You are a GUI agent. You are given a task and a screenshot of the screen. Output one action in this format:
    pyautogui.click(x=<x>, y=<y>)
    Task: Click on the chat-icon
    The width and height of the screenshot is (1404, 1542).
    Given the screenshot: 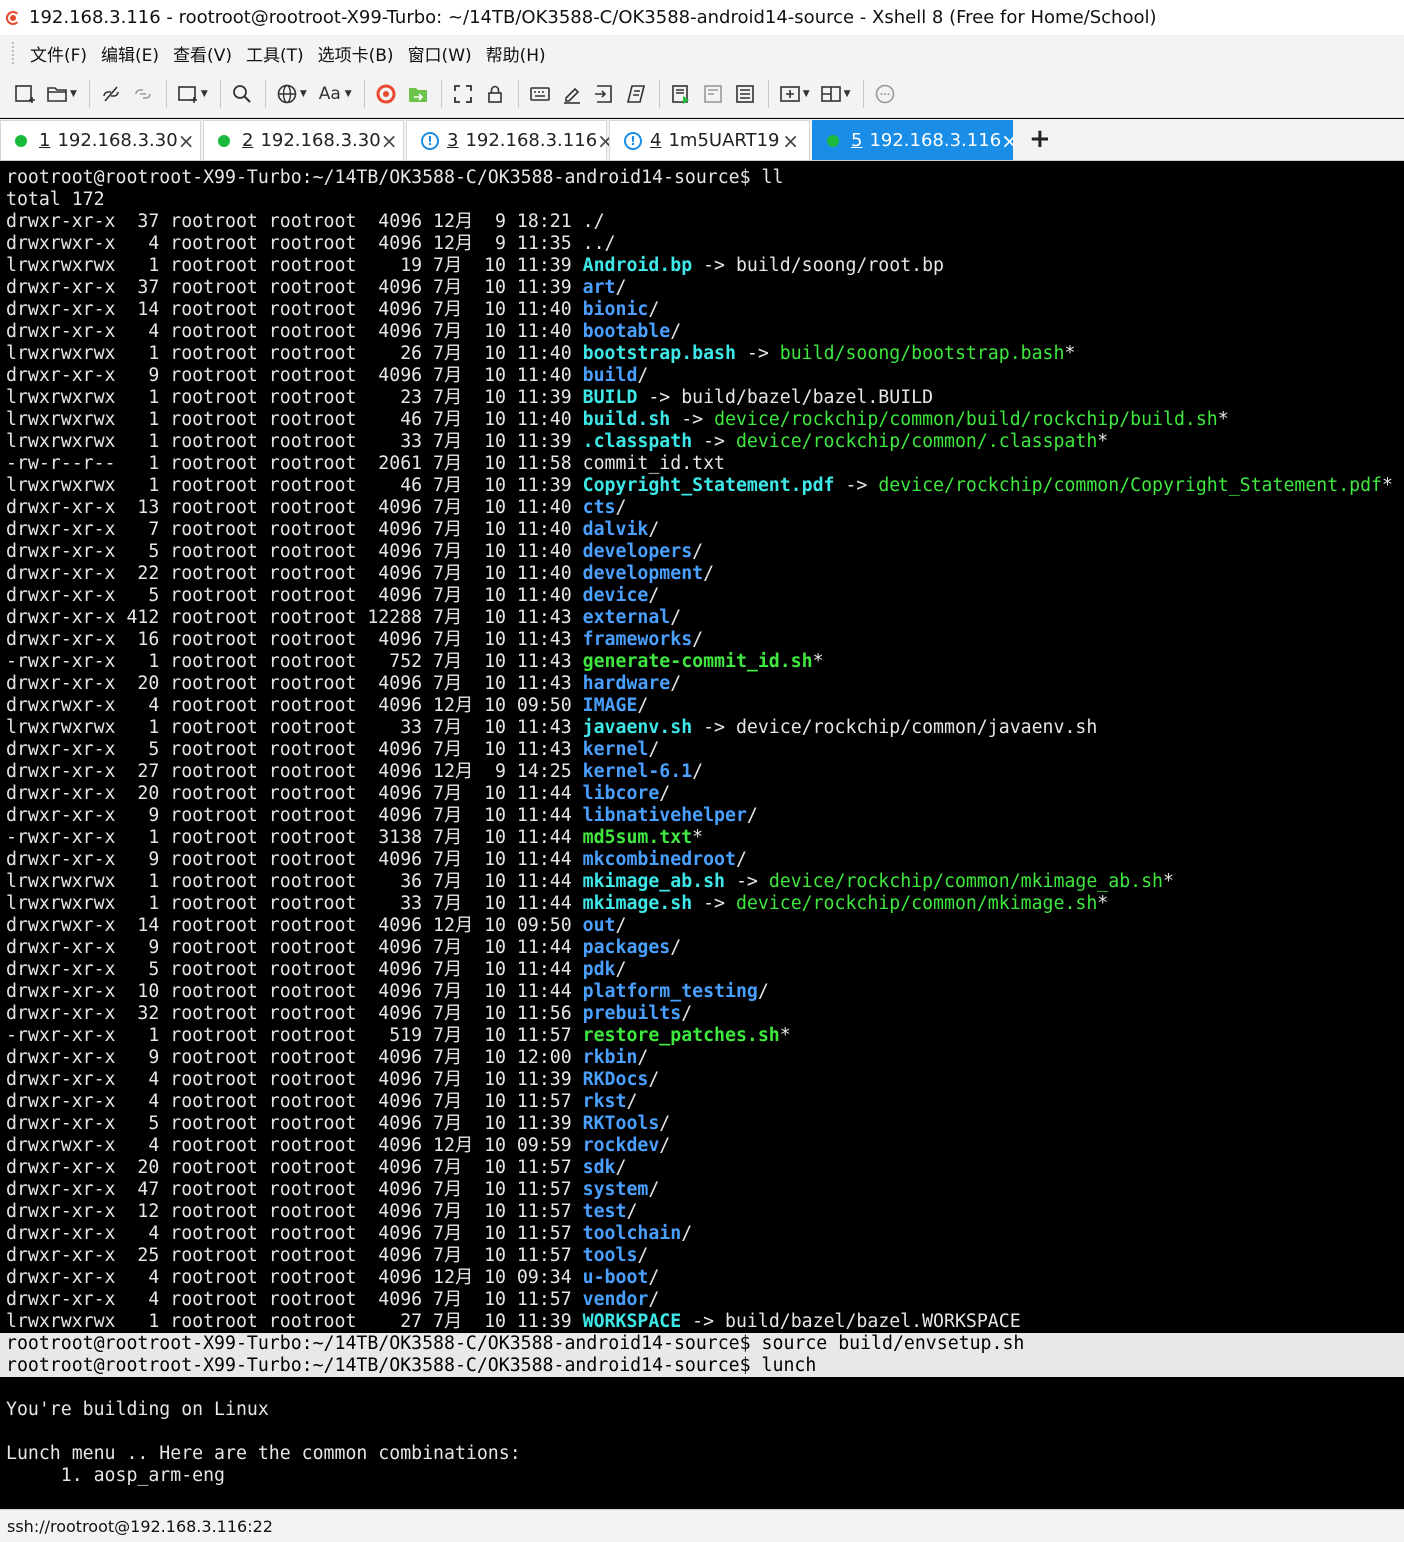 What is the action you would take?
    pyautogui.click(x=885, y=94)
    